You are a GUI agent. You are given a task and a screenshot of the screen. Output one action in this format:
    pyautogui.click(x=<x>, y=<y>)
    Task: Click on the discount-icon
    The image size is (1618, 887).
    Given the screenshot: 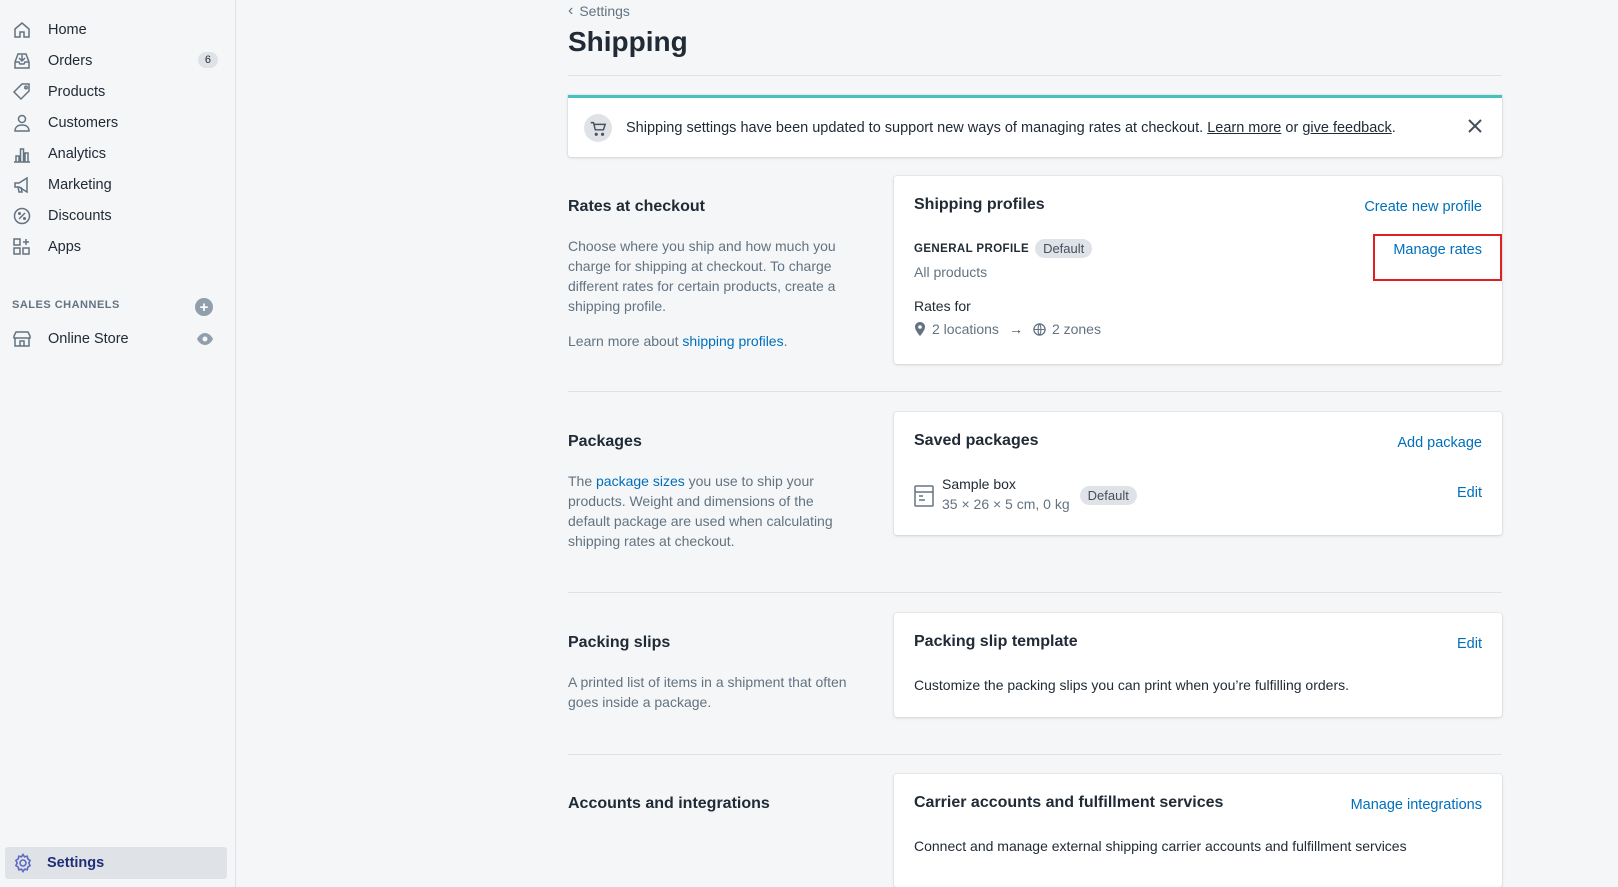 What is the action you would take?
    pyautogui.click(x=22, y=216)
    